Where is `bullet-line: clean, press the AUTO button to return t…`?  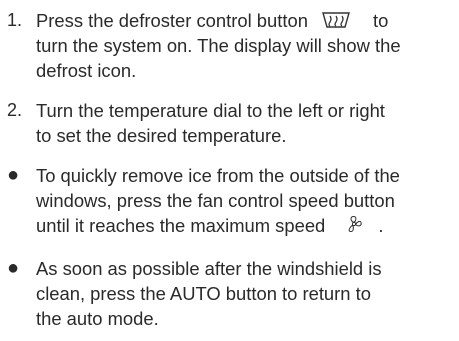
bullet-line: clean, press the AUTO button to return t… is located at coordinates (203, 293).